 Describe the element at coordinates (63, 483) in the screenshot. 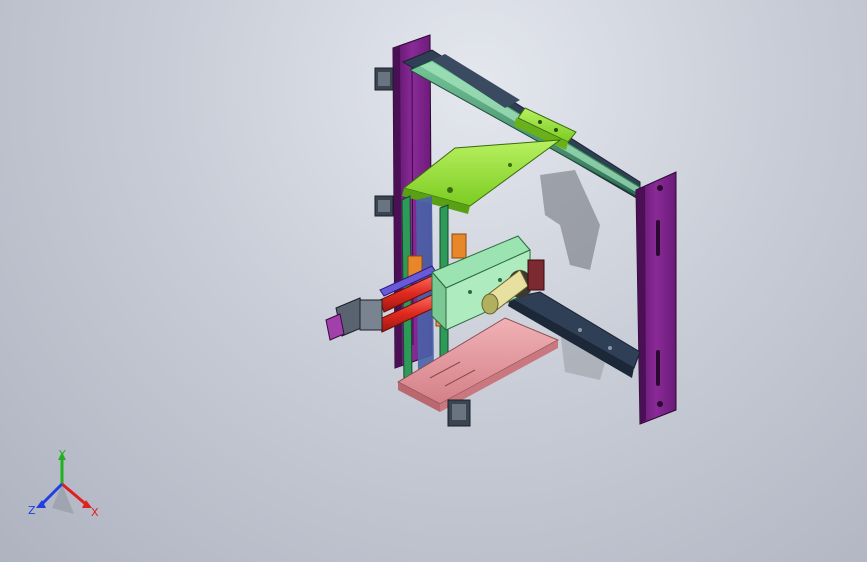

I see `coordinate-triad: Y X Z` at that location.